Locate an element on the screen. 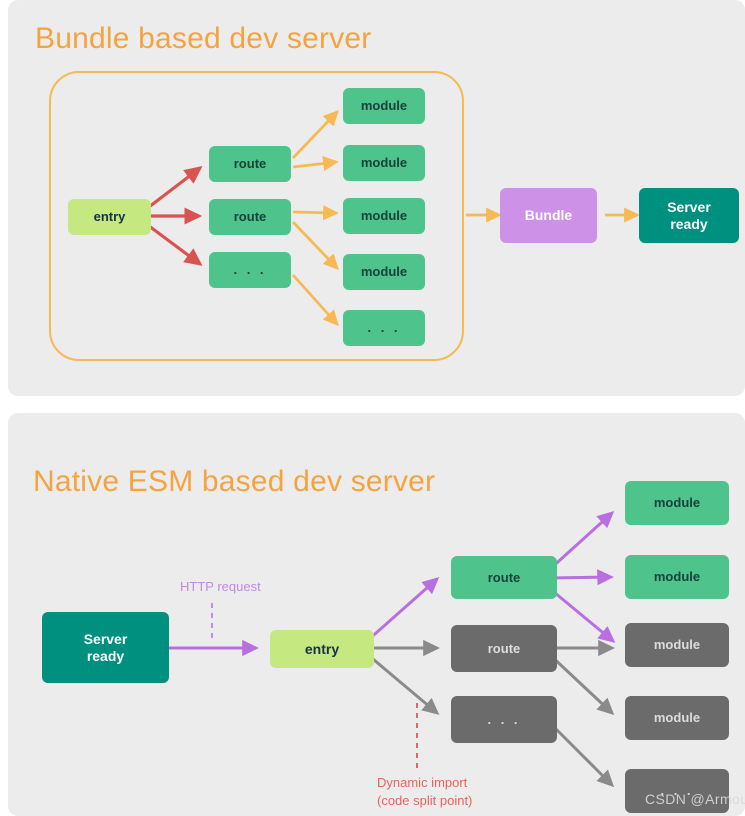 Image resolution: width=745 pixels, height=816 pixels. watermark-csdn: CSDN @Armouy is located at coordinates (695, 799).